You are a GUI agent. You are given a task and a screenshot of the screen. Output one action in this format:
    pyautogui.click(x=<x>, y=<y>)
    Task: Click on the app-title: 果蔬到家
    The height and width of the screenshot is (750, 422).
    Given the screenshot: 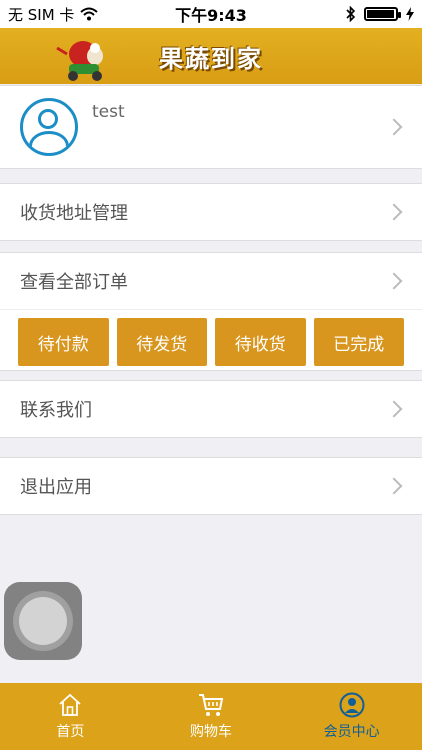 What is the action you would take?
    pyautogui.click(x=211, y=58)
    